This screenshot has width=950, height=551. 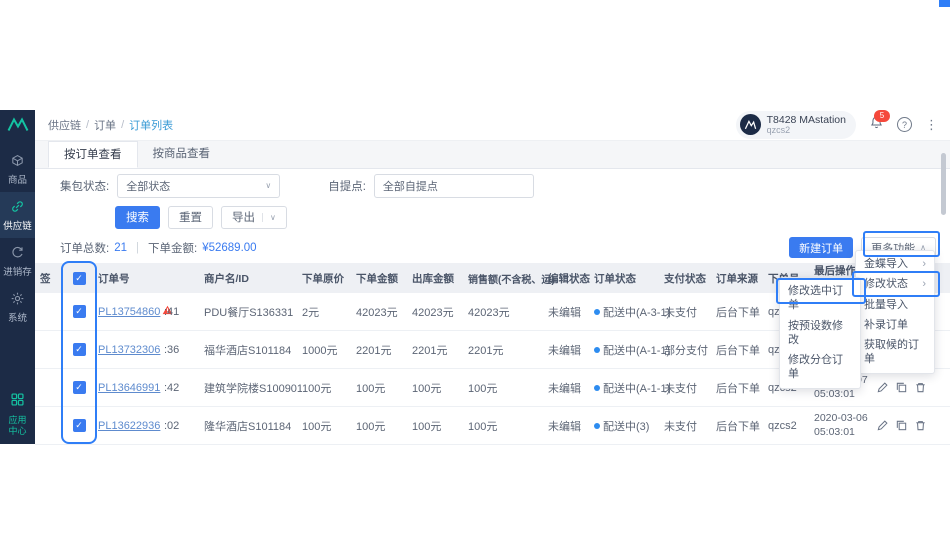 What do you see at coordinates (943, 184) in the screenshot?
I see `vertical-scrollbar-thumb` at bounding box center [943, 184].